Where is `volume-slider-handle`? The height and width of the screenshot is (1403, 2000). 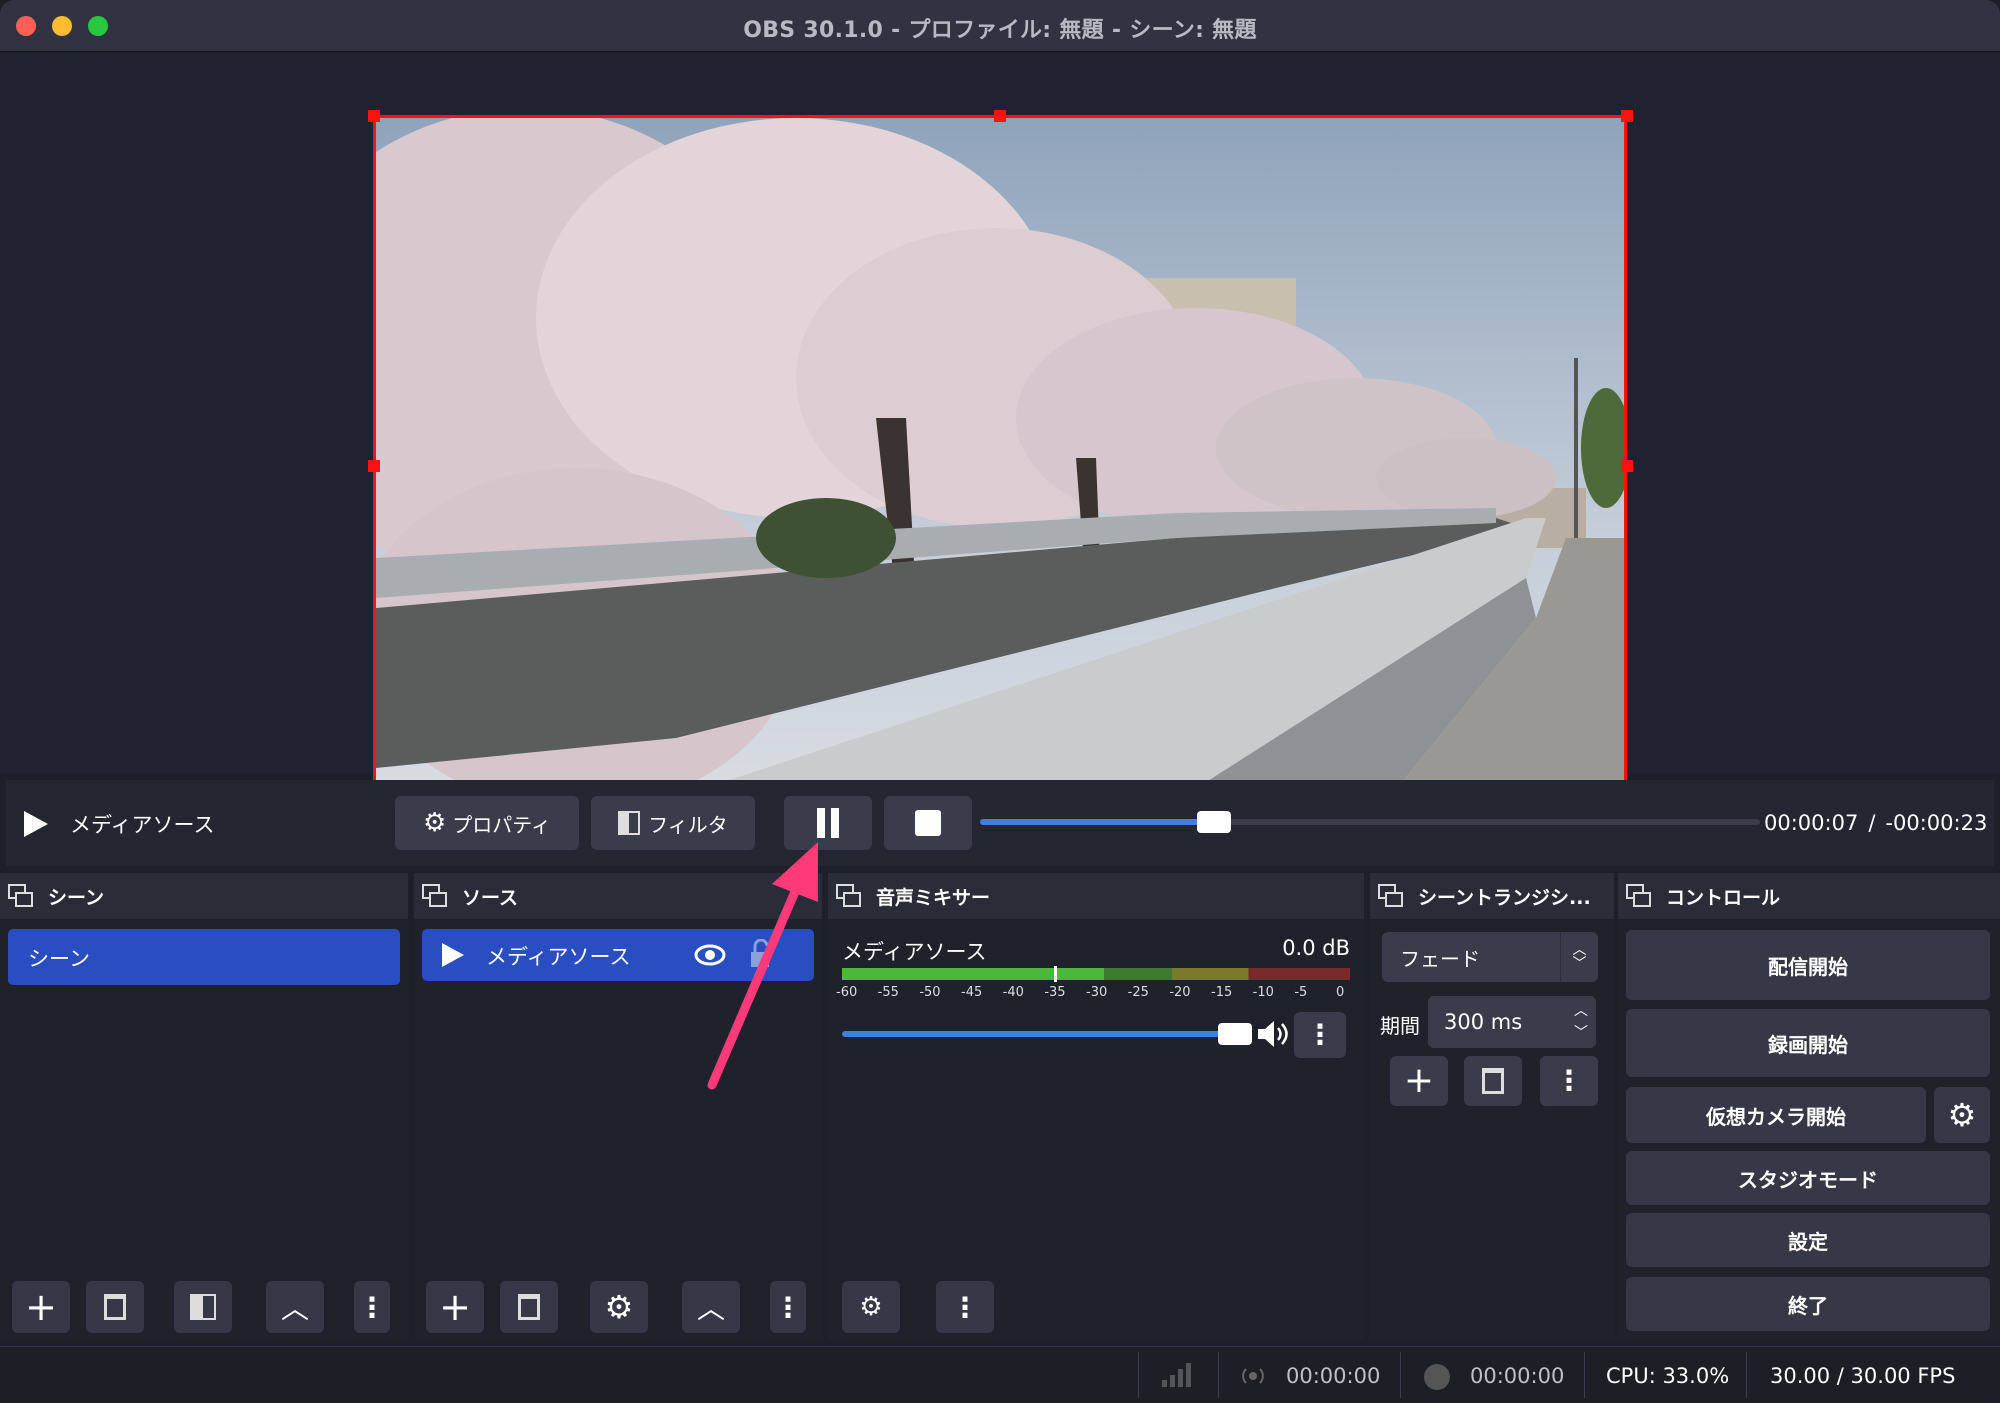
volume-slider-handle is located at coordinates (1235, 1034).